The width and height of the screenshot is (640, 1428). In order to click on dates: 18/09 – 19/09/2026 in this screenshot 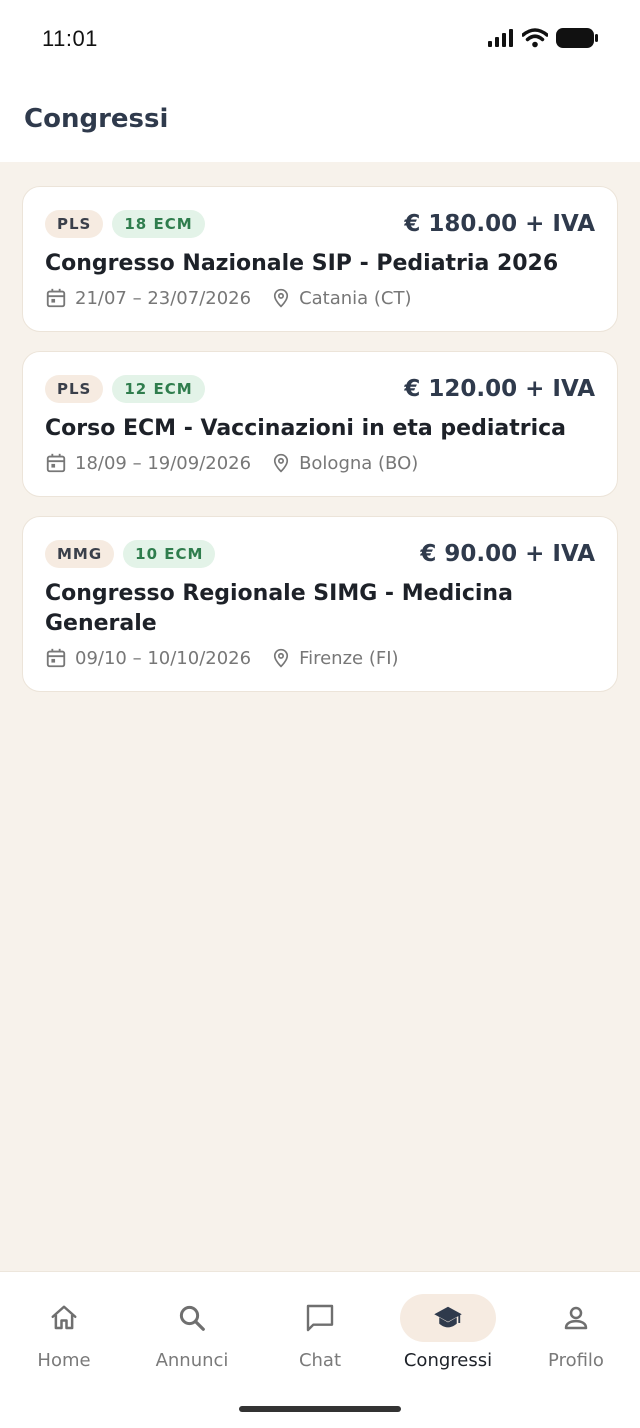, I will do `click(148, 463)`.